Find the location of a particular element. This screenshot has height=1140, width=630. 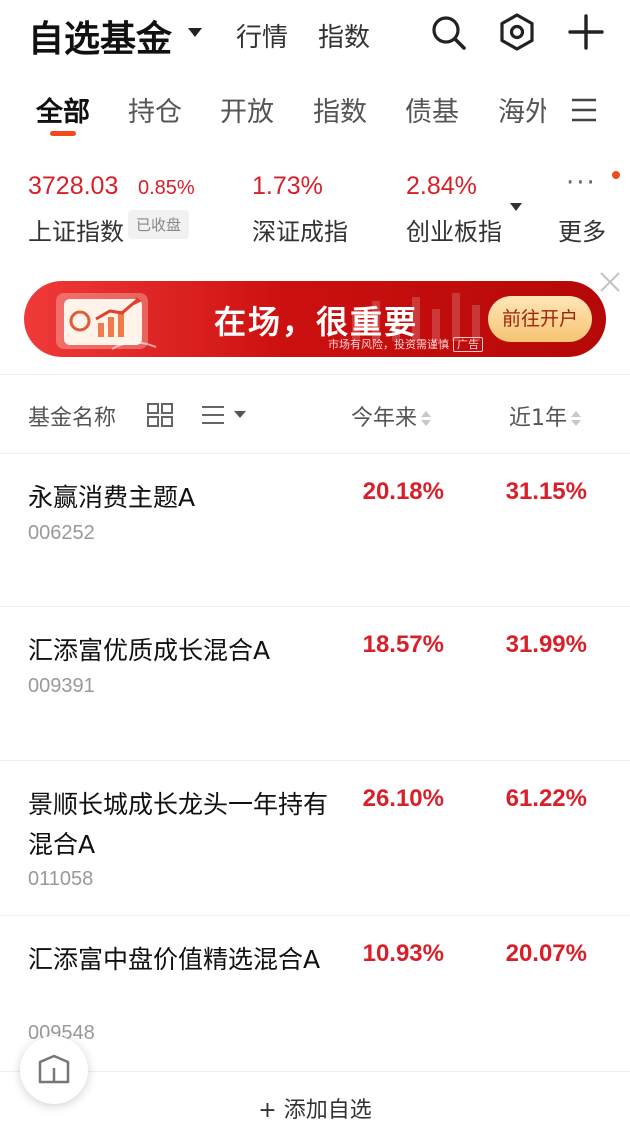

fund-ytd-return: 26.10% is located at coordinates (403, 798).